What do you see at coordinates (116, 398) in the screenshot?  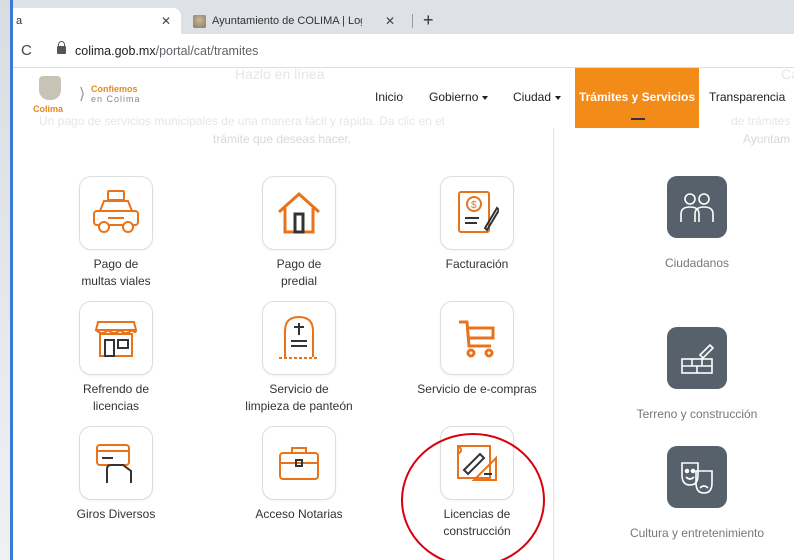 I see `service-label: Refrendo de licencias` at bounding box center [116, 398].